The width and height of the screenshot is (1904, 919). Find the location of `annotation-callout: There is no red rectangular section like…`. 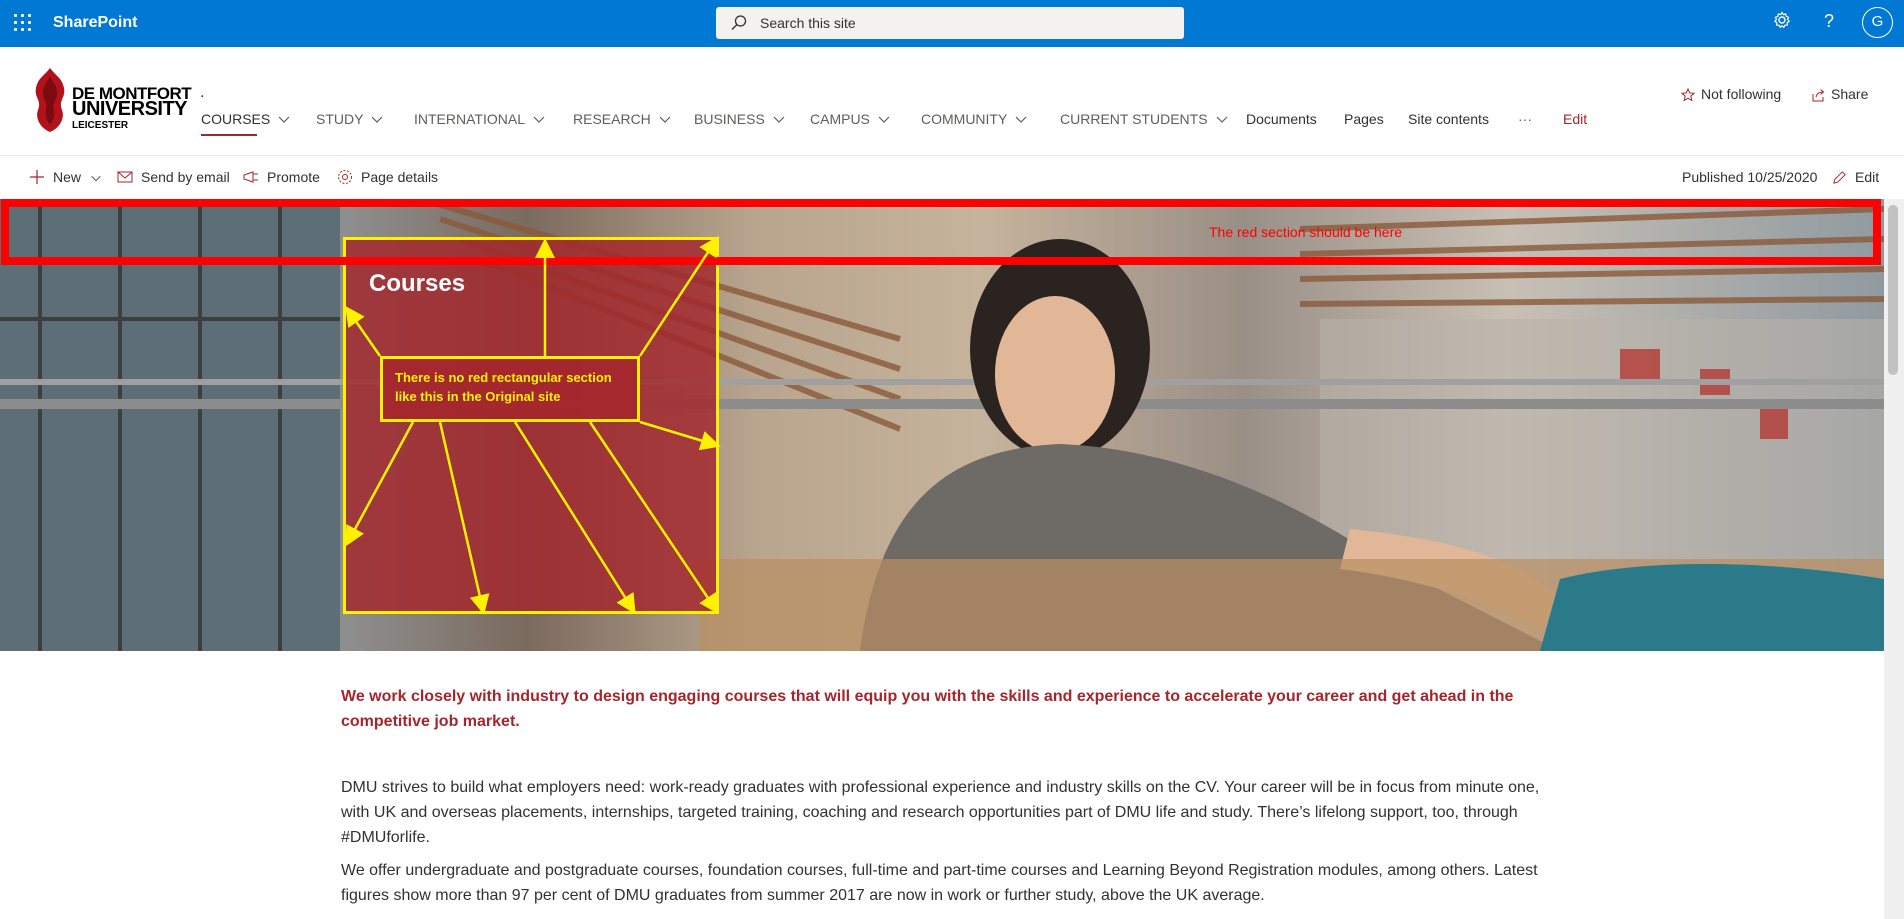

annotation-callout: There is no red rectangular section like… is located at coordinates (510, 389).